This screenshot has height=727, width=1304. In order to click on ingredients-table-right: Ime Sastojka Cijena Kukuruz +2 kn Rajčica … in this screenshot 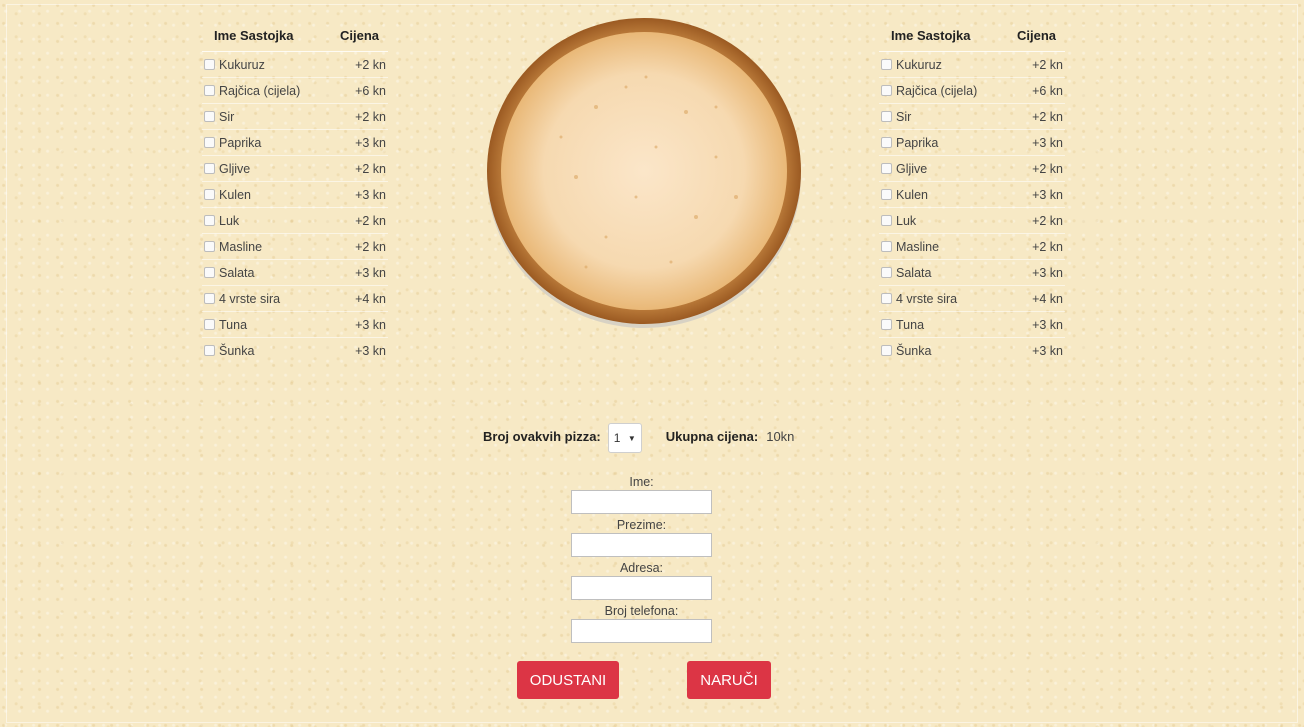, I will do `click(972, 191)`.